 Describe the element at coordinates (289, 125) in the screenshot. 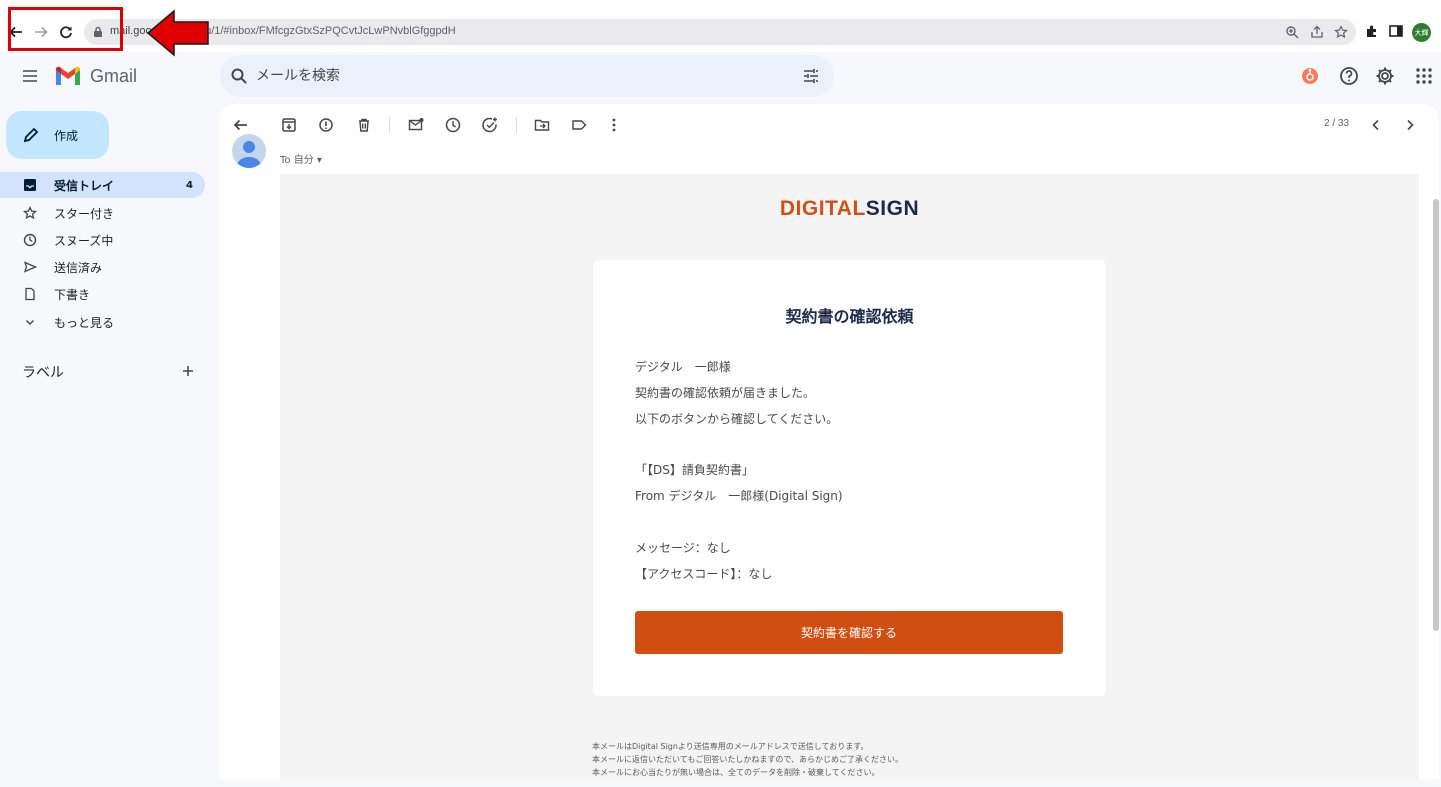

I see `archive-icon` at that location.